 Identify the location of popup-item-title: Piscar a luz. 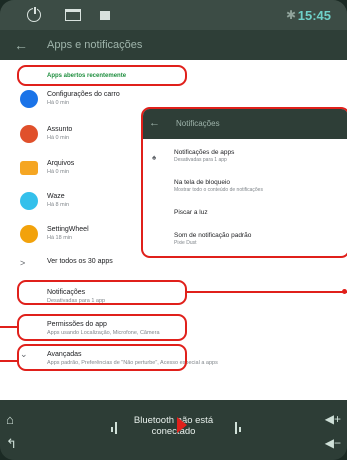
(191, 212).